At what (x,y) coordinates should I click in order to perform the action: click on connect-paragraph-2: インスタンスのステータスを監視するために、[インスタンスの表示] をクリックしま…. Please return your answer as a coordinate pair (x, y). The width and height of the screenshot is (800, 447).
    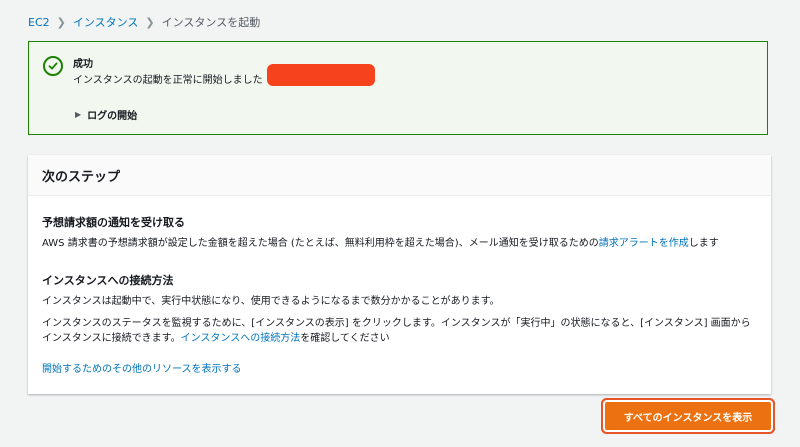
    Looking at the image, I should click on (396, 331).